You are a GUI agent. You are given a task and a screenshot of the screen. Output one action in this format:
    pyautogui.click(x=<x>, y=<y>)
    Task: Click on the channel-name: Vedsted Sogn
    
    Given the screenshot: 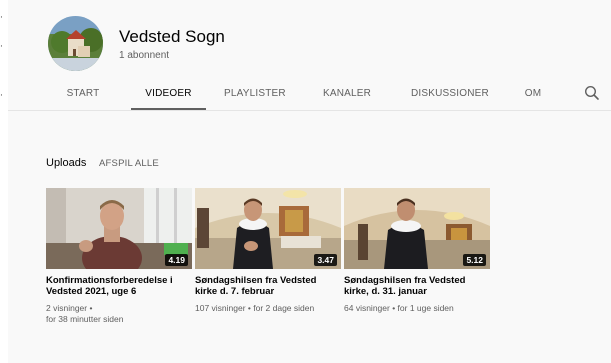 What is the action you would take?
    pyautogui.click(x=172, y=36)
    